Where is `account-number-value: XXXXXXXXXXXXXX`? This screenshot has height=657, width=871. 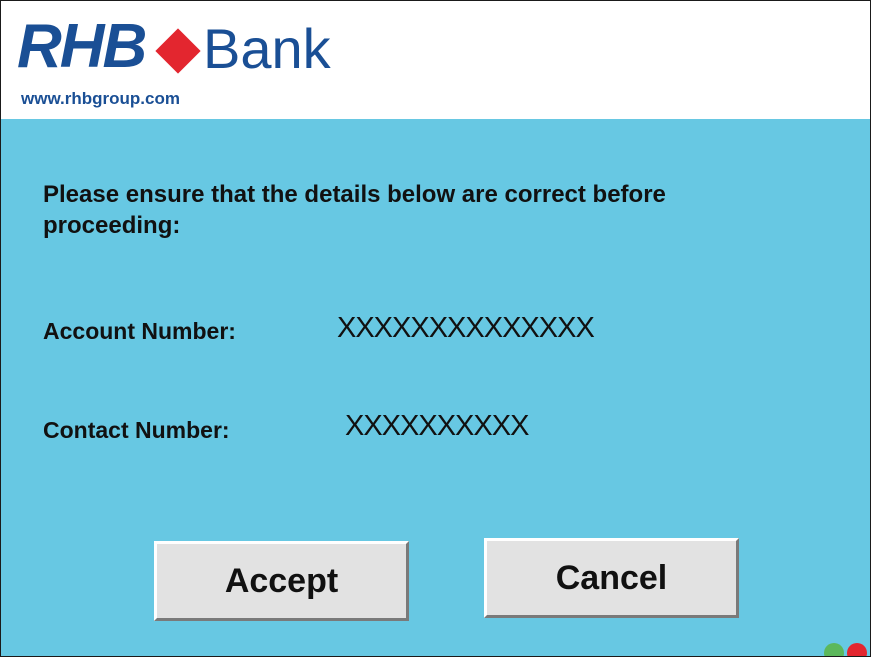 account-number-value: XXXXXXXXXXXXXX is located at coordinates (466, 328).